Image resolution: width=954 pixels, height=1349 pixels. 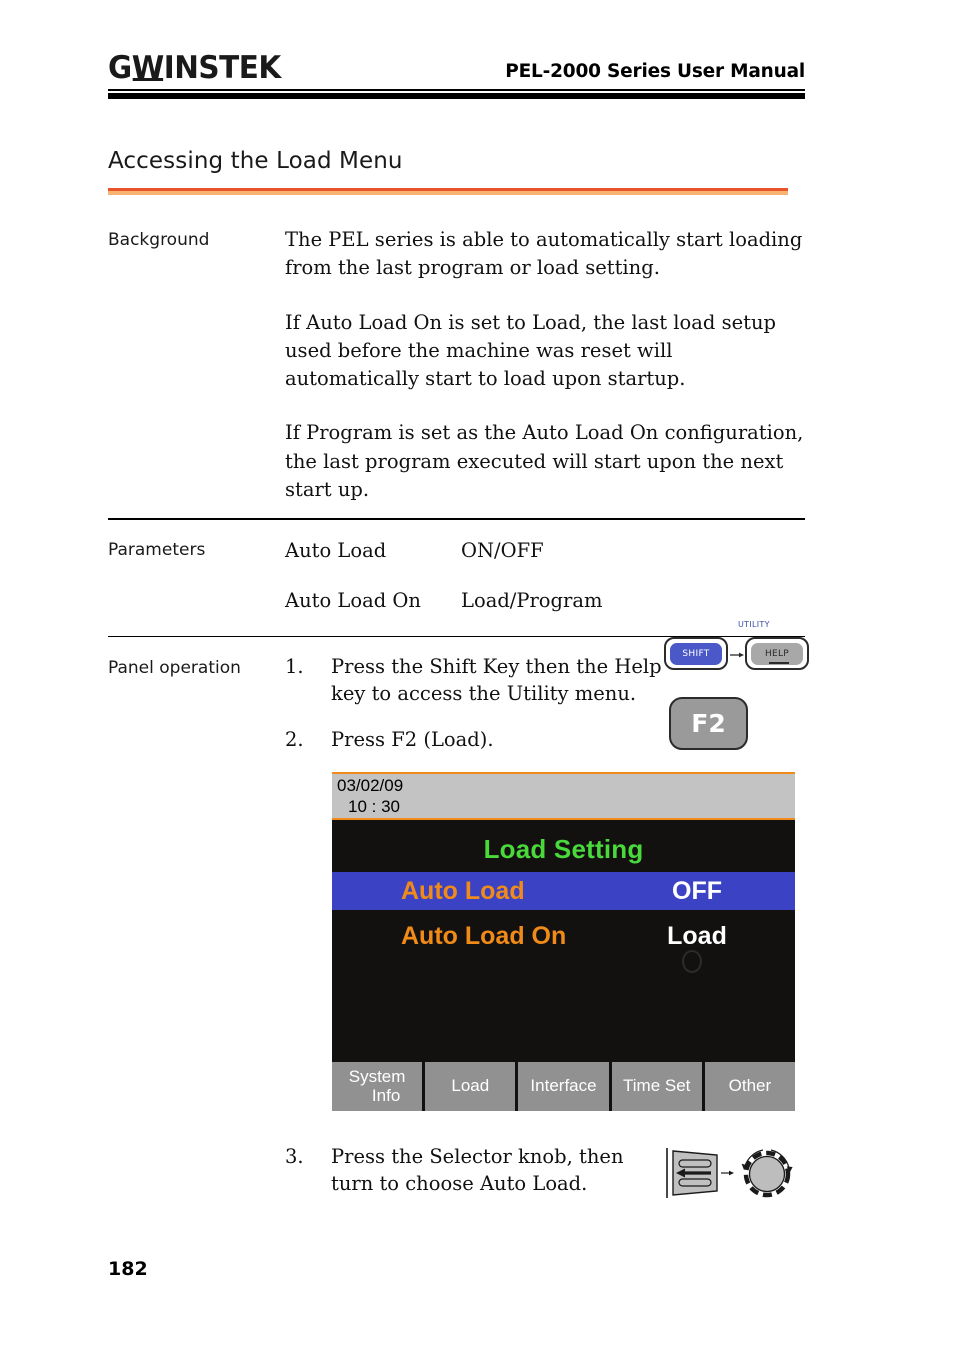 I want to click on softkey-label-line1: Interface, so click(x=563, y=1086).